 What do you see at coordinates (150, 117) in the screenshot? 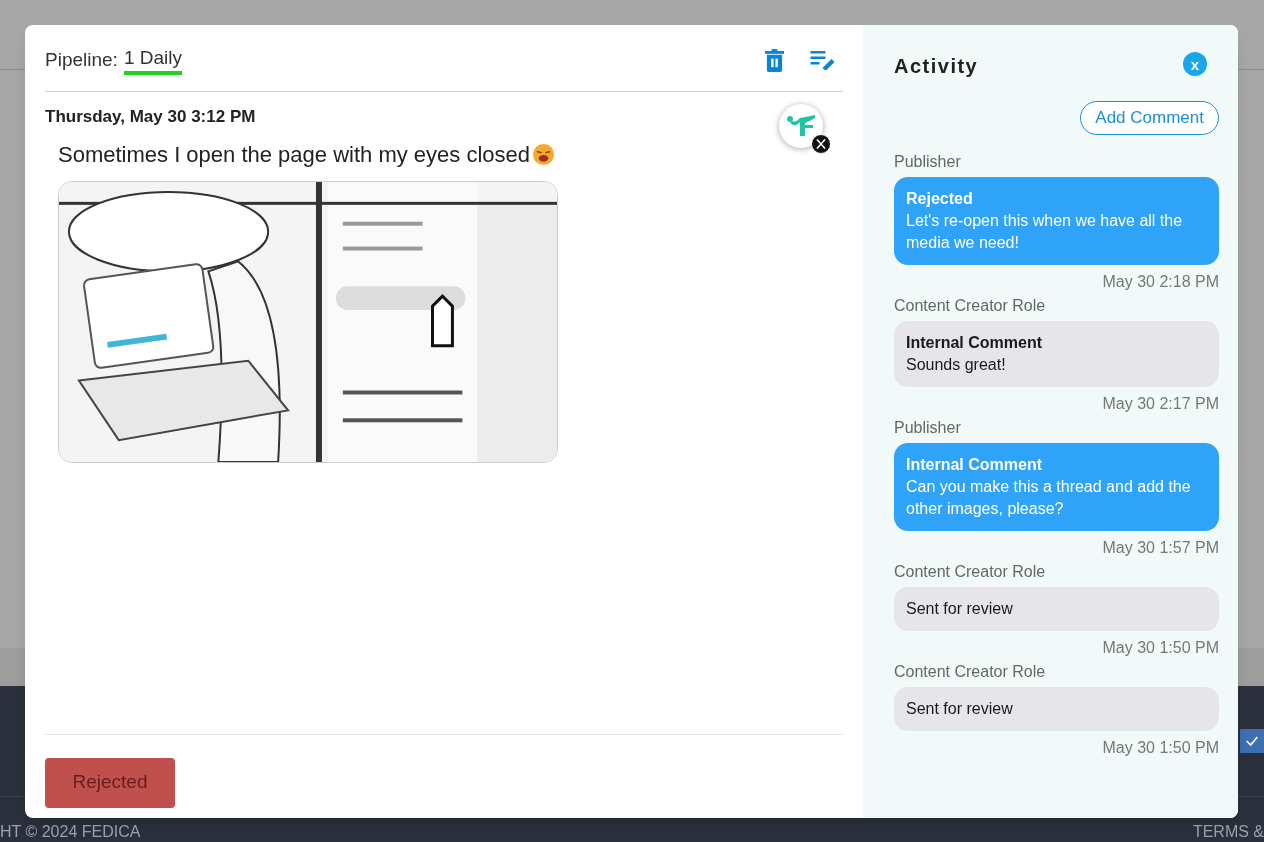
I see `post-date: Thursday, May 30 3:12 PM` at bounding box center [150, 117].